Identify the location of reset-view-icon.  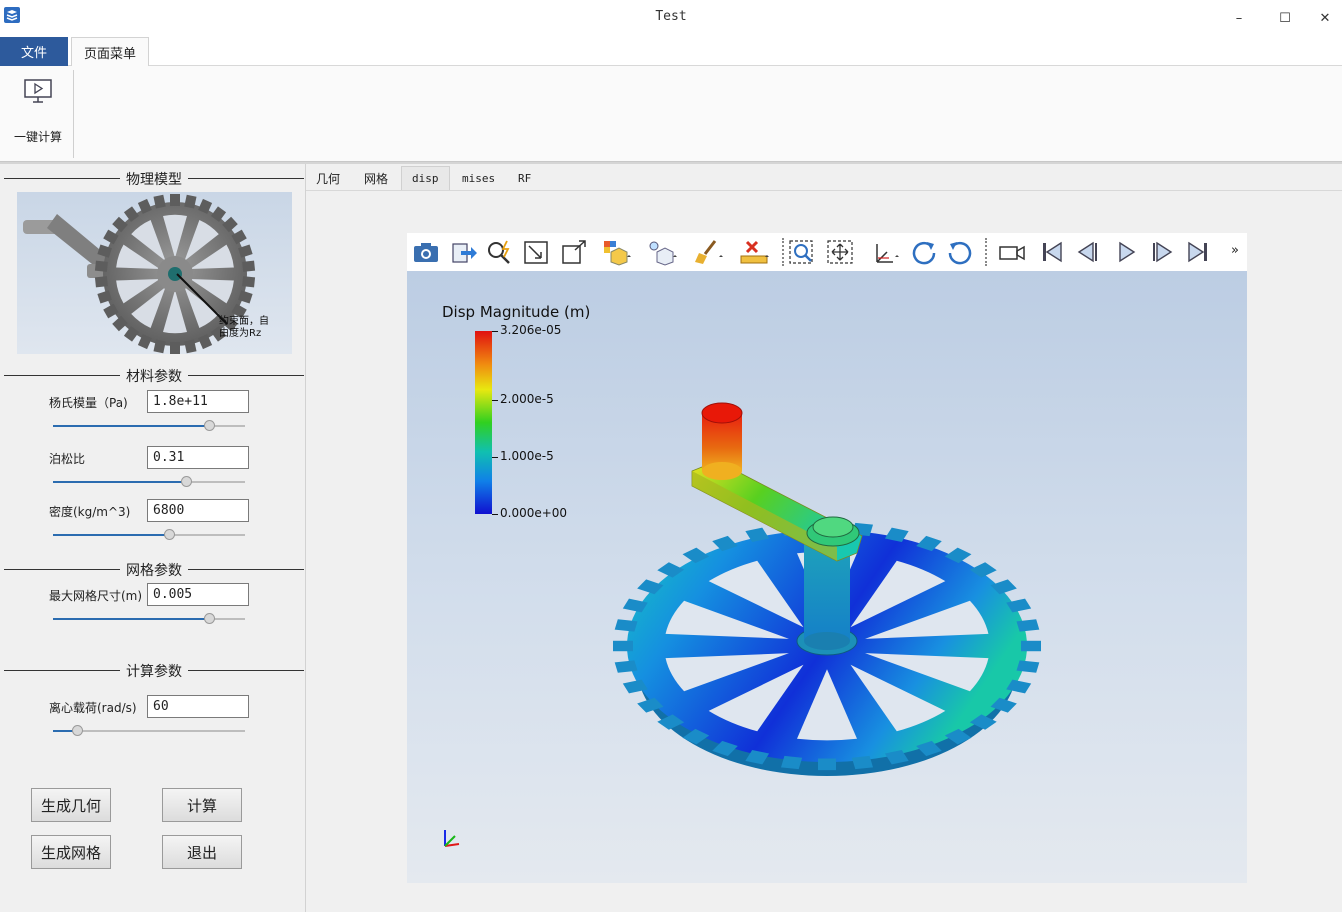
(536, 252).